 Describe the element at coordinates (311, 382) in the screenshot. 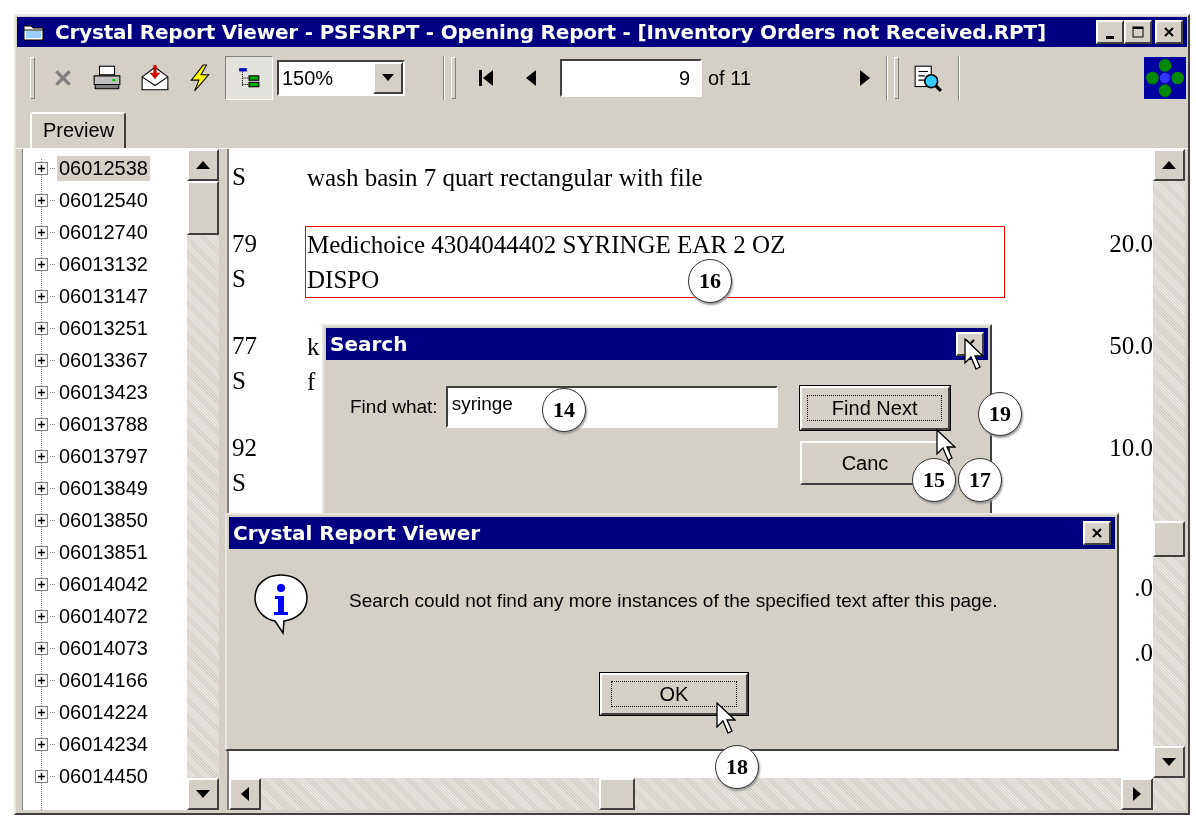

I see `report-text: f` at that location.